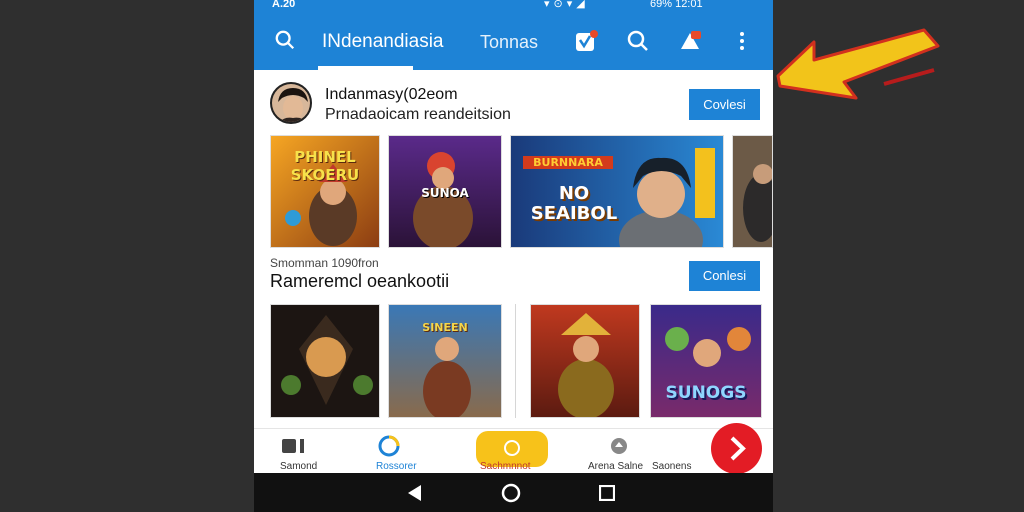 The image size is (1024, 512). What do you see at coordinates (513, 6) in the screenshot?
I see `status-bar: A.20 ▾⊙▾◢ 69% 12:01` at bounding box center [513, 6].